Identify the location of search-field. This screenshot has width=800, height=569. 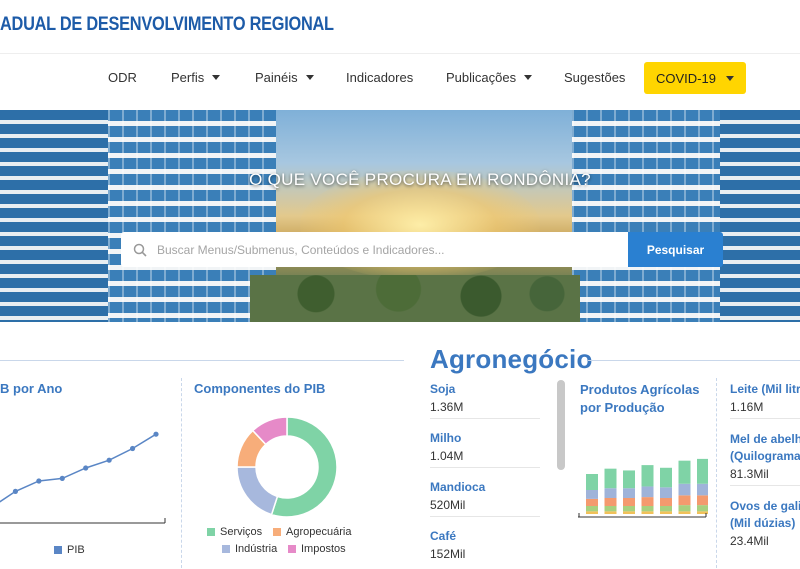
(374, 249).